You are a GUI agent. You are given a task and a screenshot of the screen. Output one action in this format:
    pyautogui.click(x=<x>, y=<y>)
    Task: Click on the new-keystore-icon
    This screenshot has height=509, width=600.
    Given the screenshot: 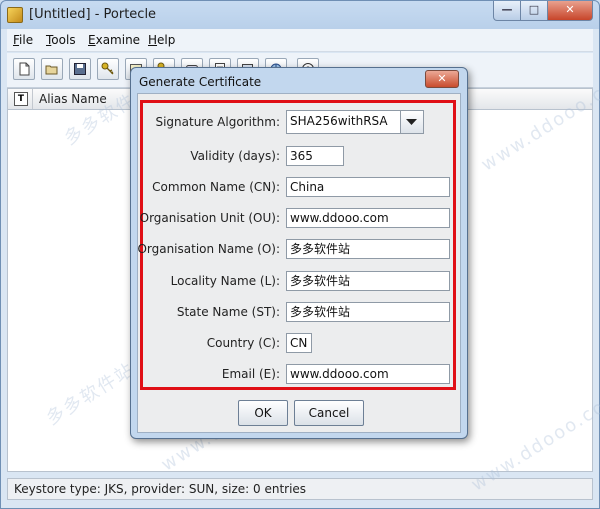 What is the action you would take?
    pyautogui.click(x=24, y=69)
    